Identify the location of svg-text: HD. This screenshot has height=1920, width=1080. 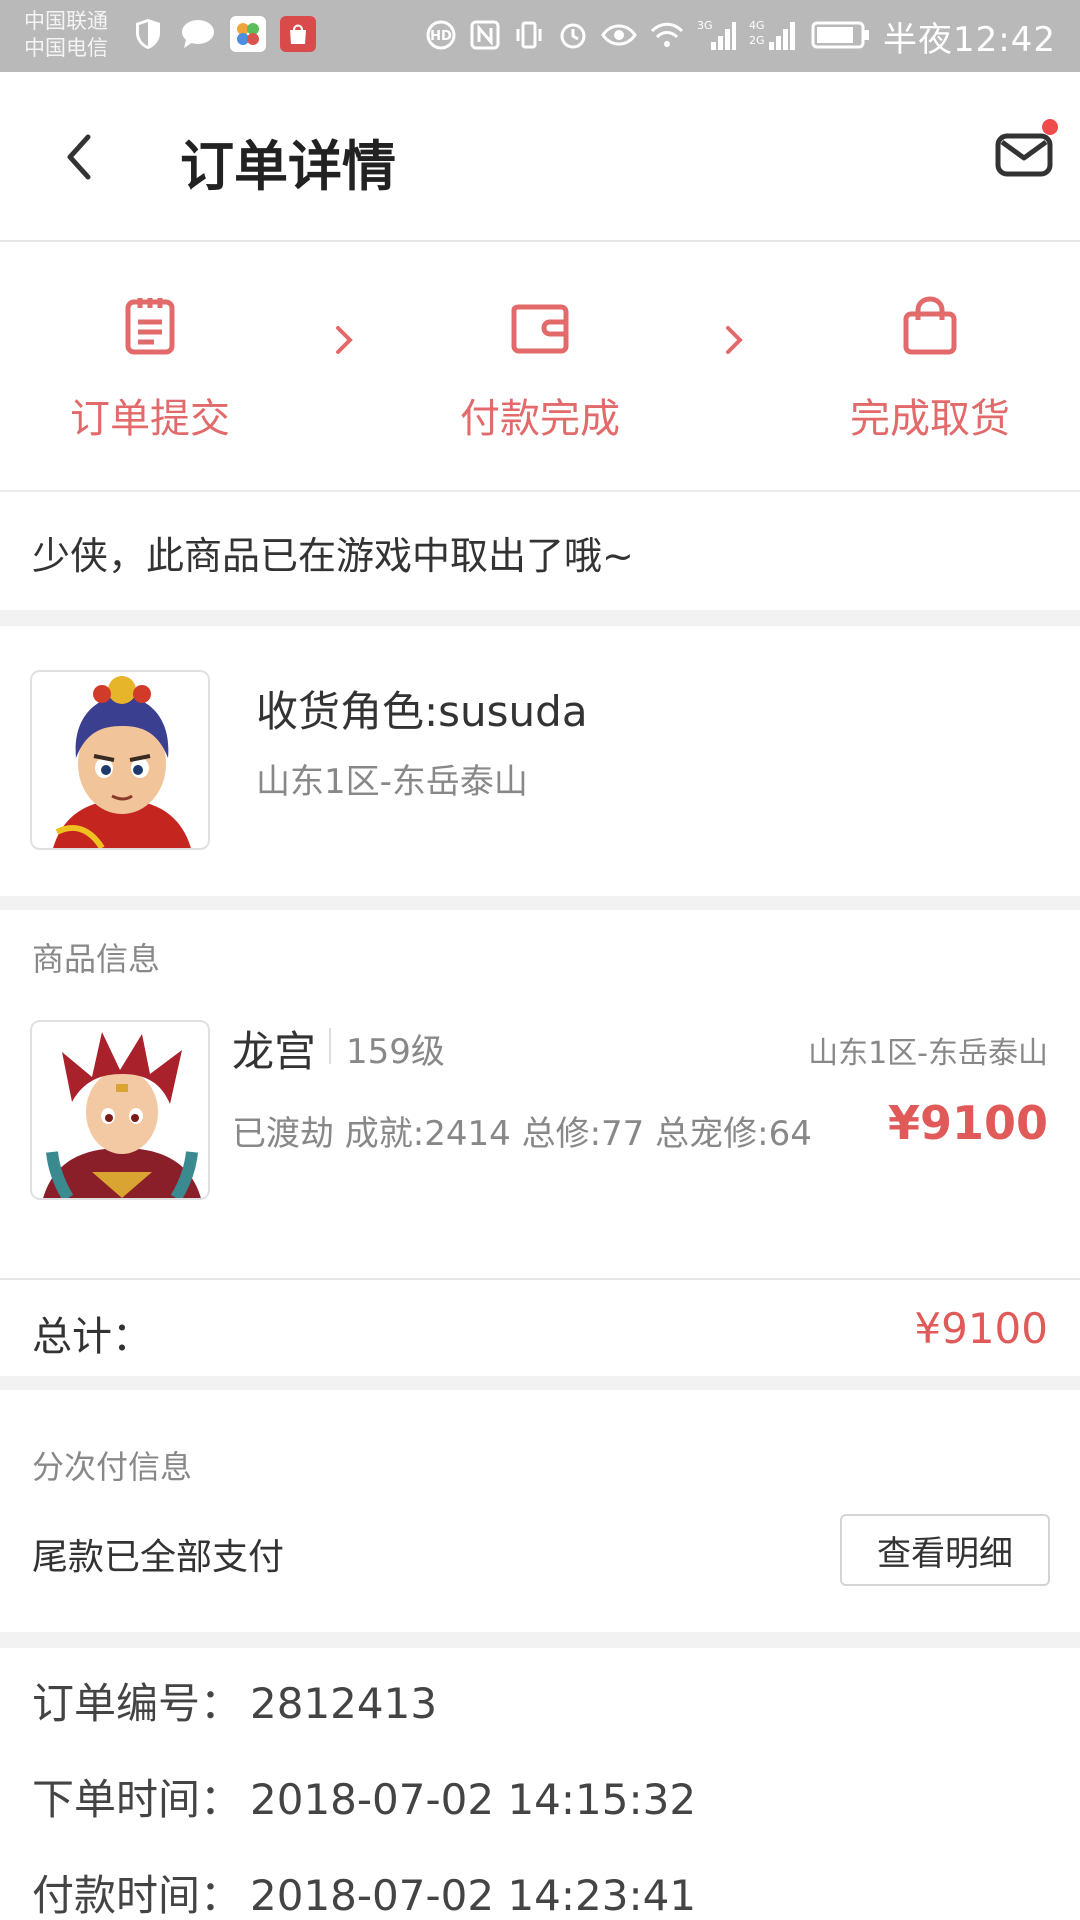
(441, 36).